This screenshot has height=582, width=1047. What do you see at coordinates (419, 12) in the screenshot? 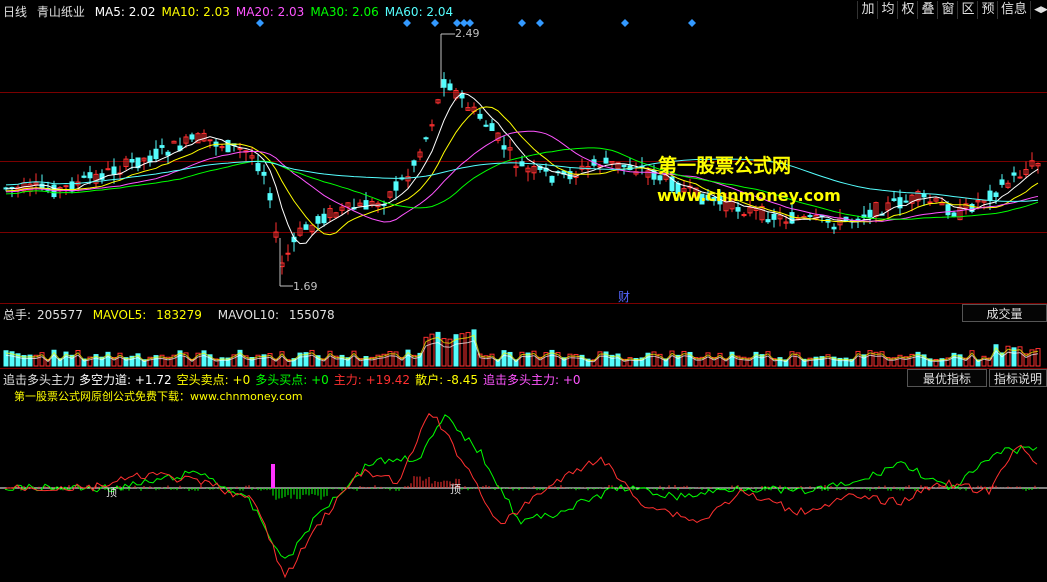
I see `ma-value-4: MA60: 2.04` at bounding box center [419, 12].